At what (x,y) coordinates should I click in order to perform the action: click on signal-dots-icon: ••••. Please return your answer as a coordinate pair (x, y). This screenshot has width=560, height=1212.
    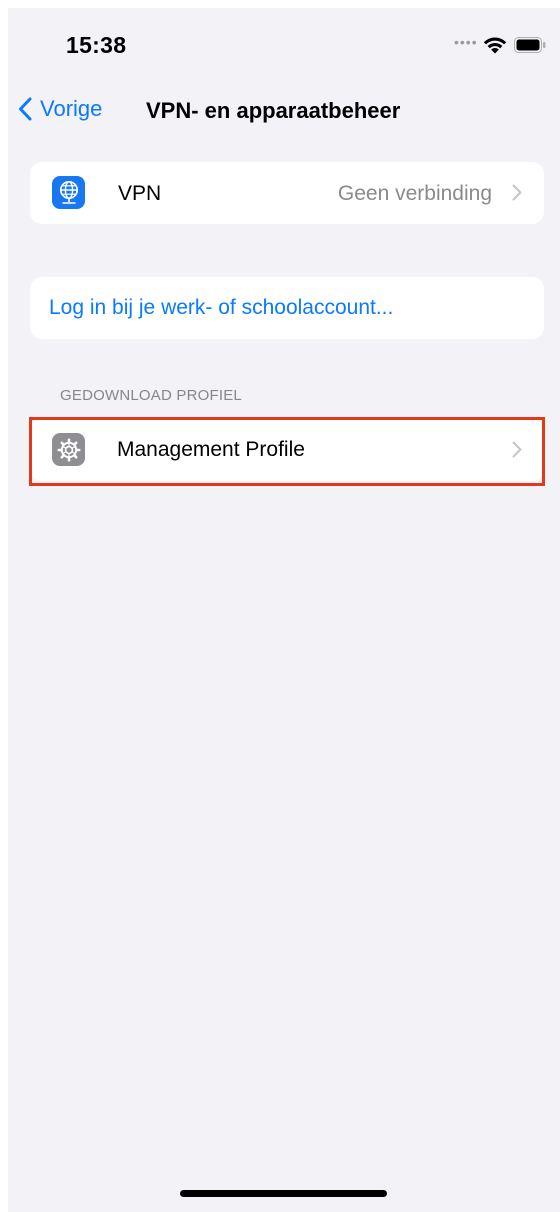
    Looking at the image, I should click on (466, 42).